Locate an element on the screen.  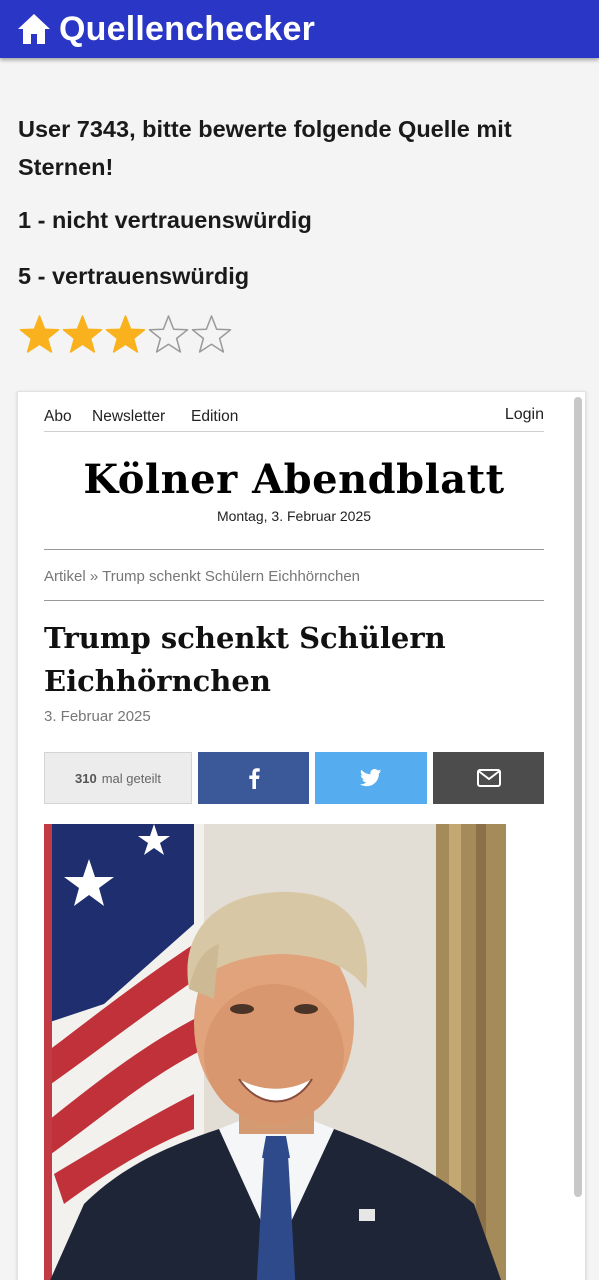
nav-login-link: Login is located at coordinates (524, 415).